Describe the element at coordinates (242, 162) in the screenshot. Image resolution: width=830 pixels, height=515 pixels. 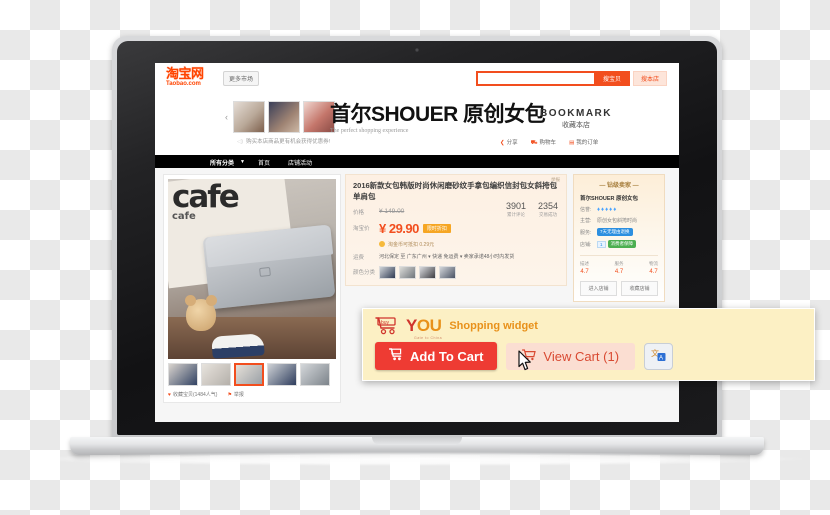
I see `chevron-down-icon: ▼` at that location.